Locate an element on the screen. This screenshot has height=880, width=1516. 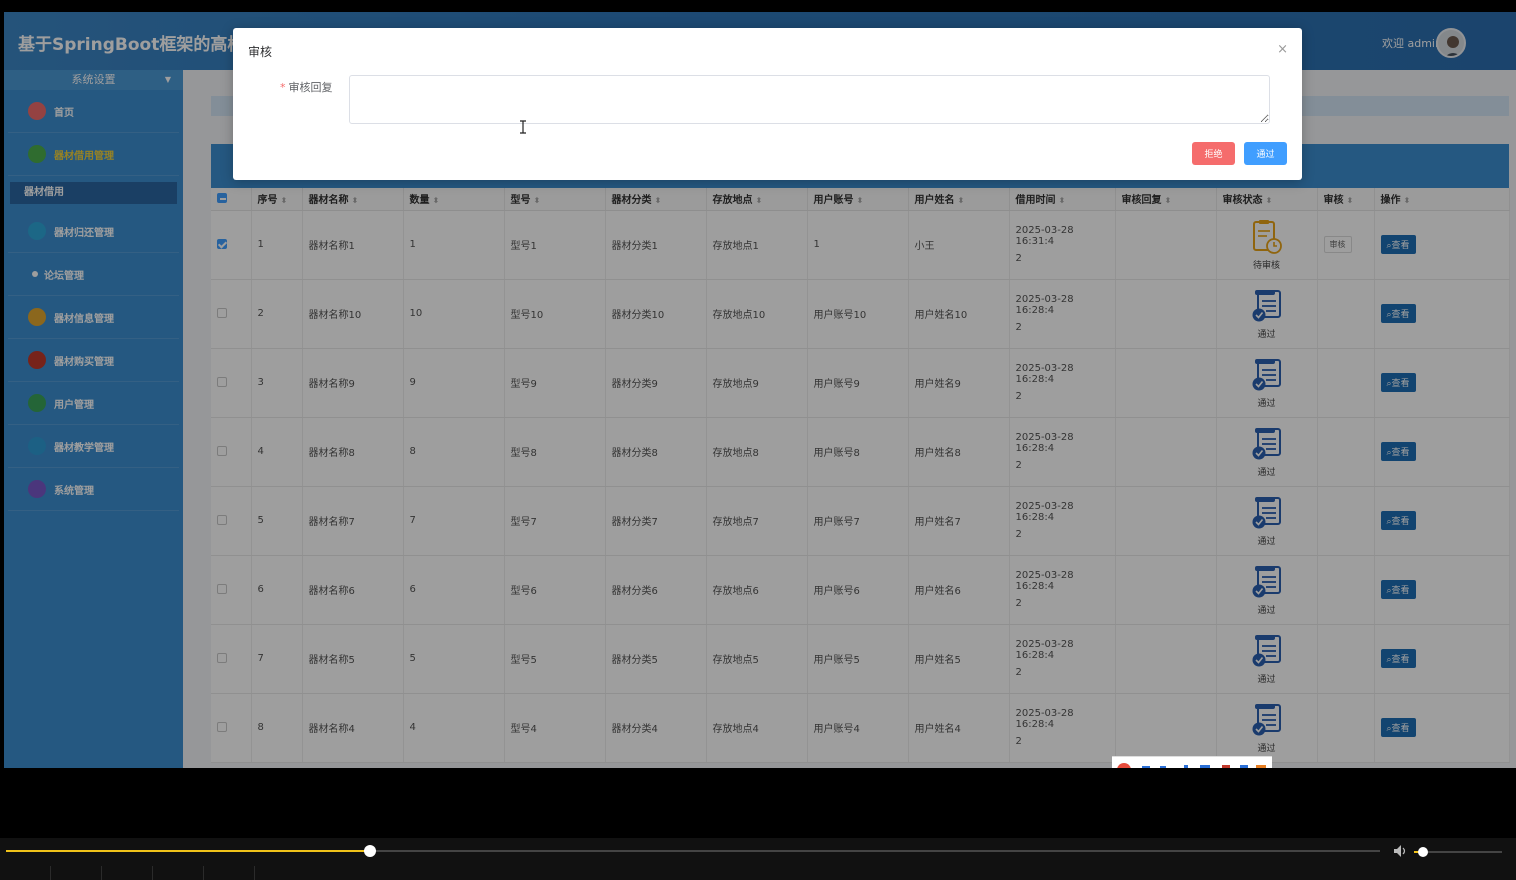
volume-track is located at coordinates (1458, 852).